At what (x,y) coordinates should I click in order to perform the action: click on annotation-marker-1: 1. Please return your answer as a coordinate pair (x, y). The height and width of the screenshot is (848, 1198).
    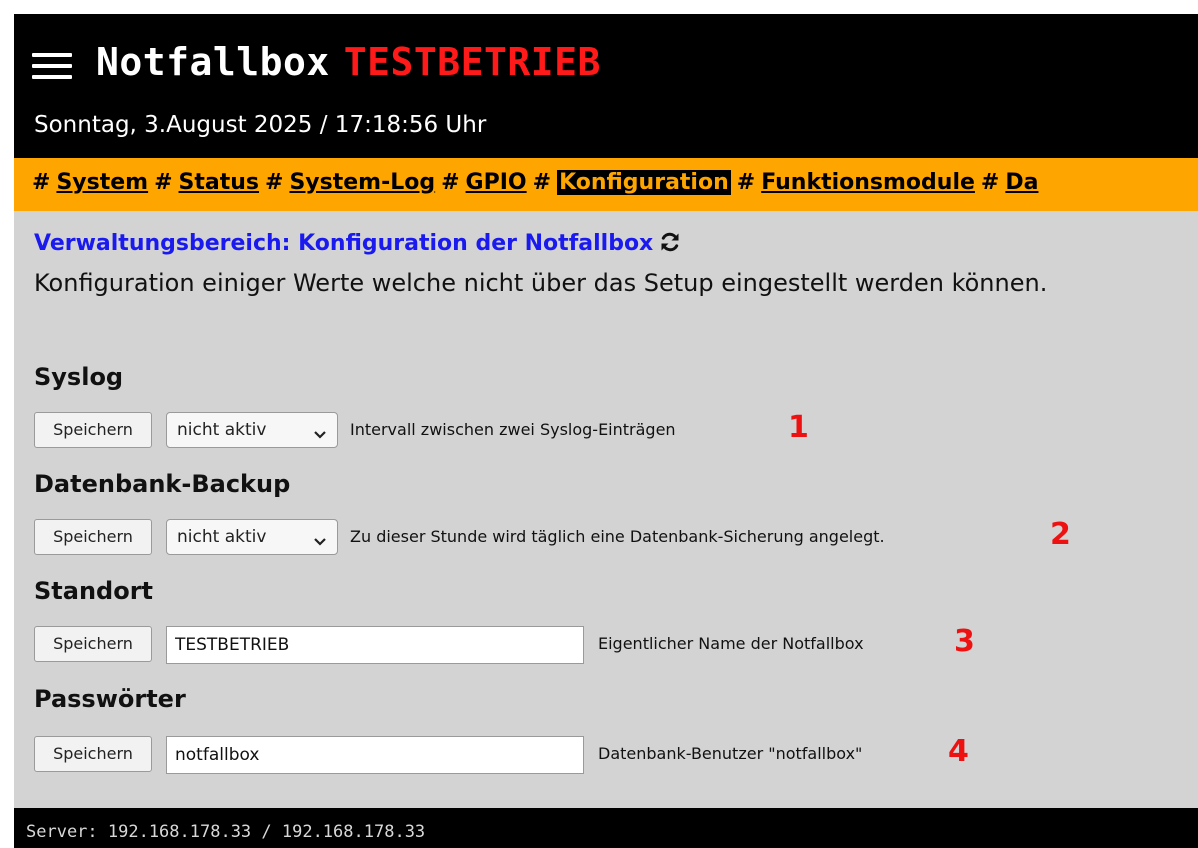
    Looking at the image, I should click on (798, 427).